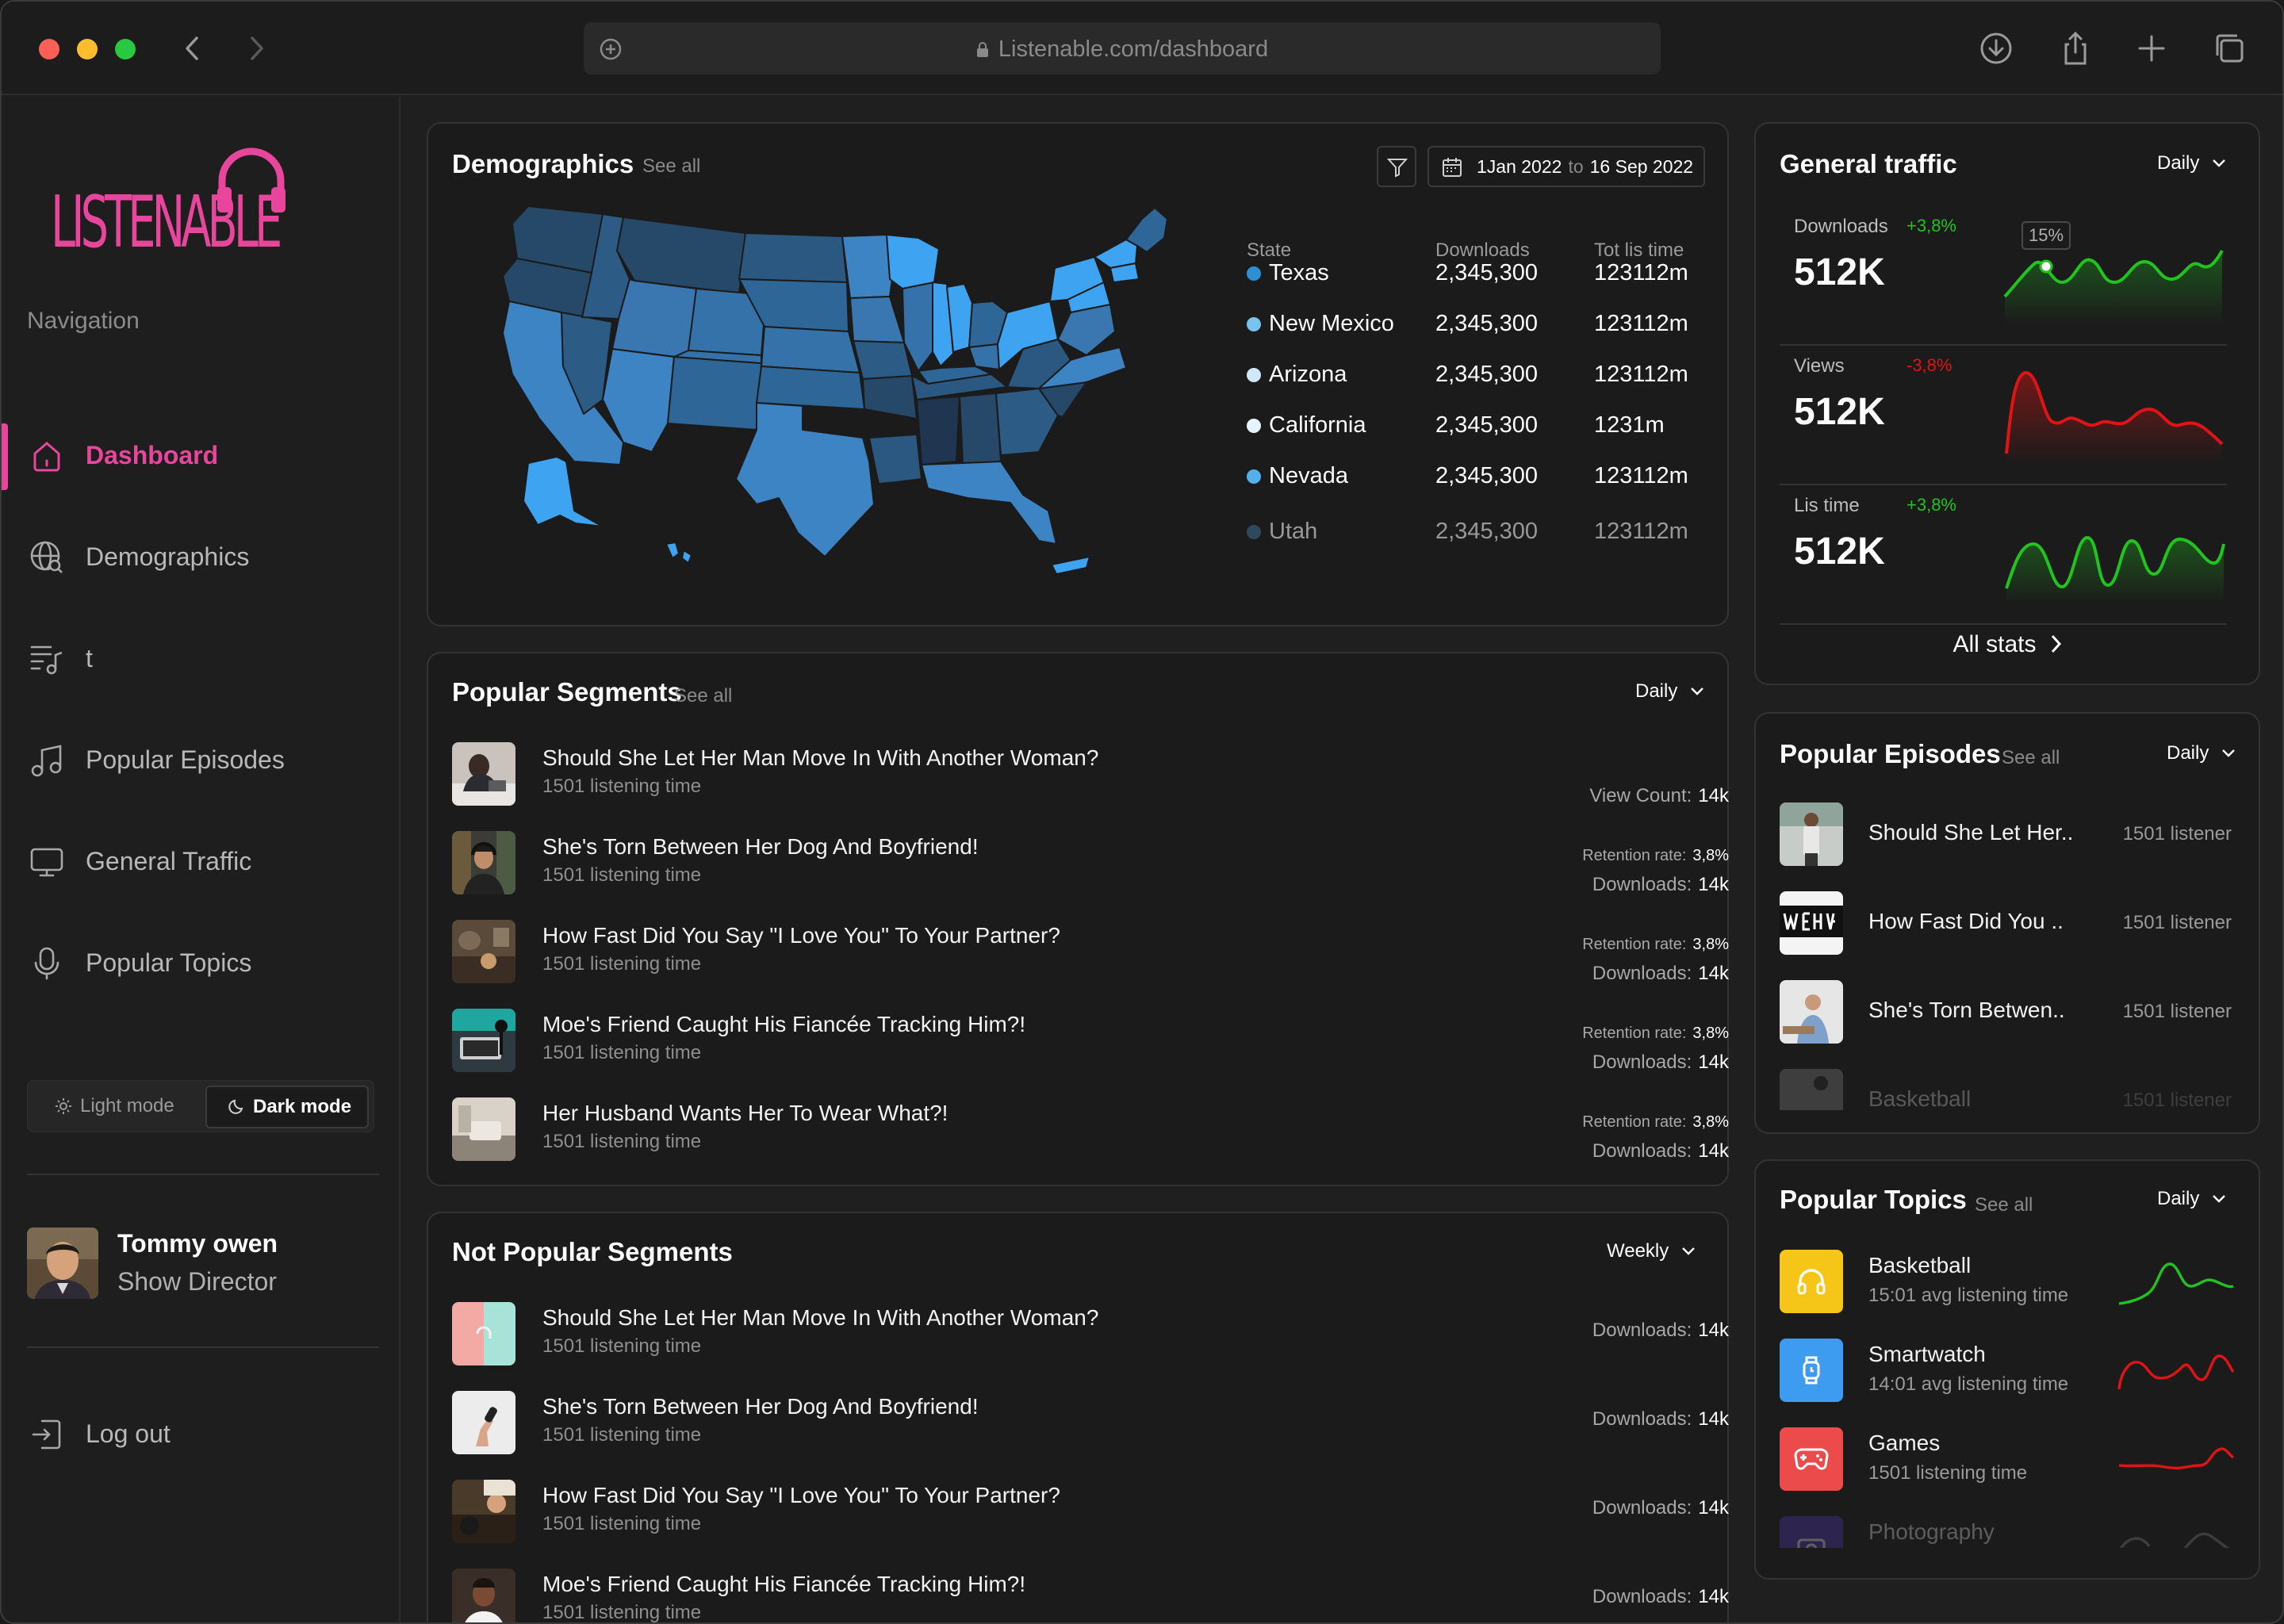 This screenshot has width=2284, height=1624. Describe the element at coordinates (2007, 1463) in the screenshot. I see `topic-item: Games 1501 listening time` at that location.